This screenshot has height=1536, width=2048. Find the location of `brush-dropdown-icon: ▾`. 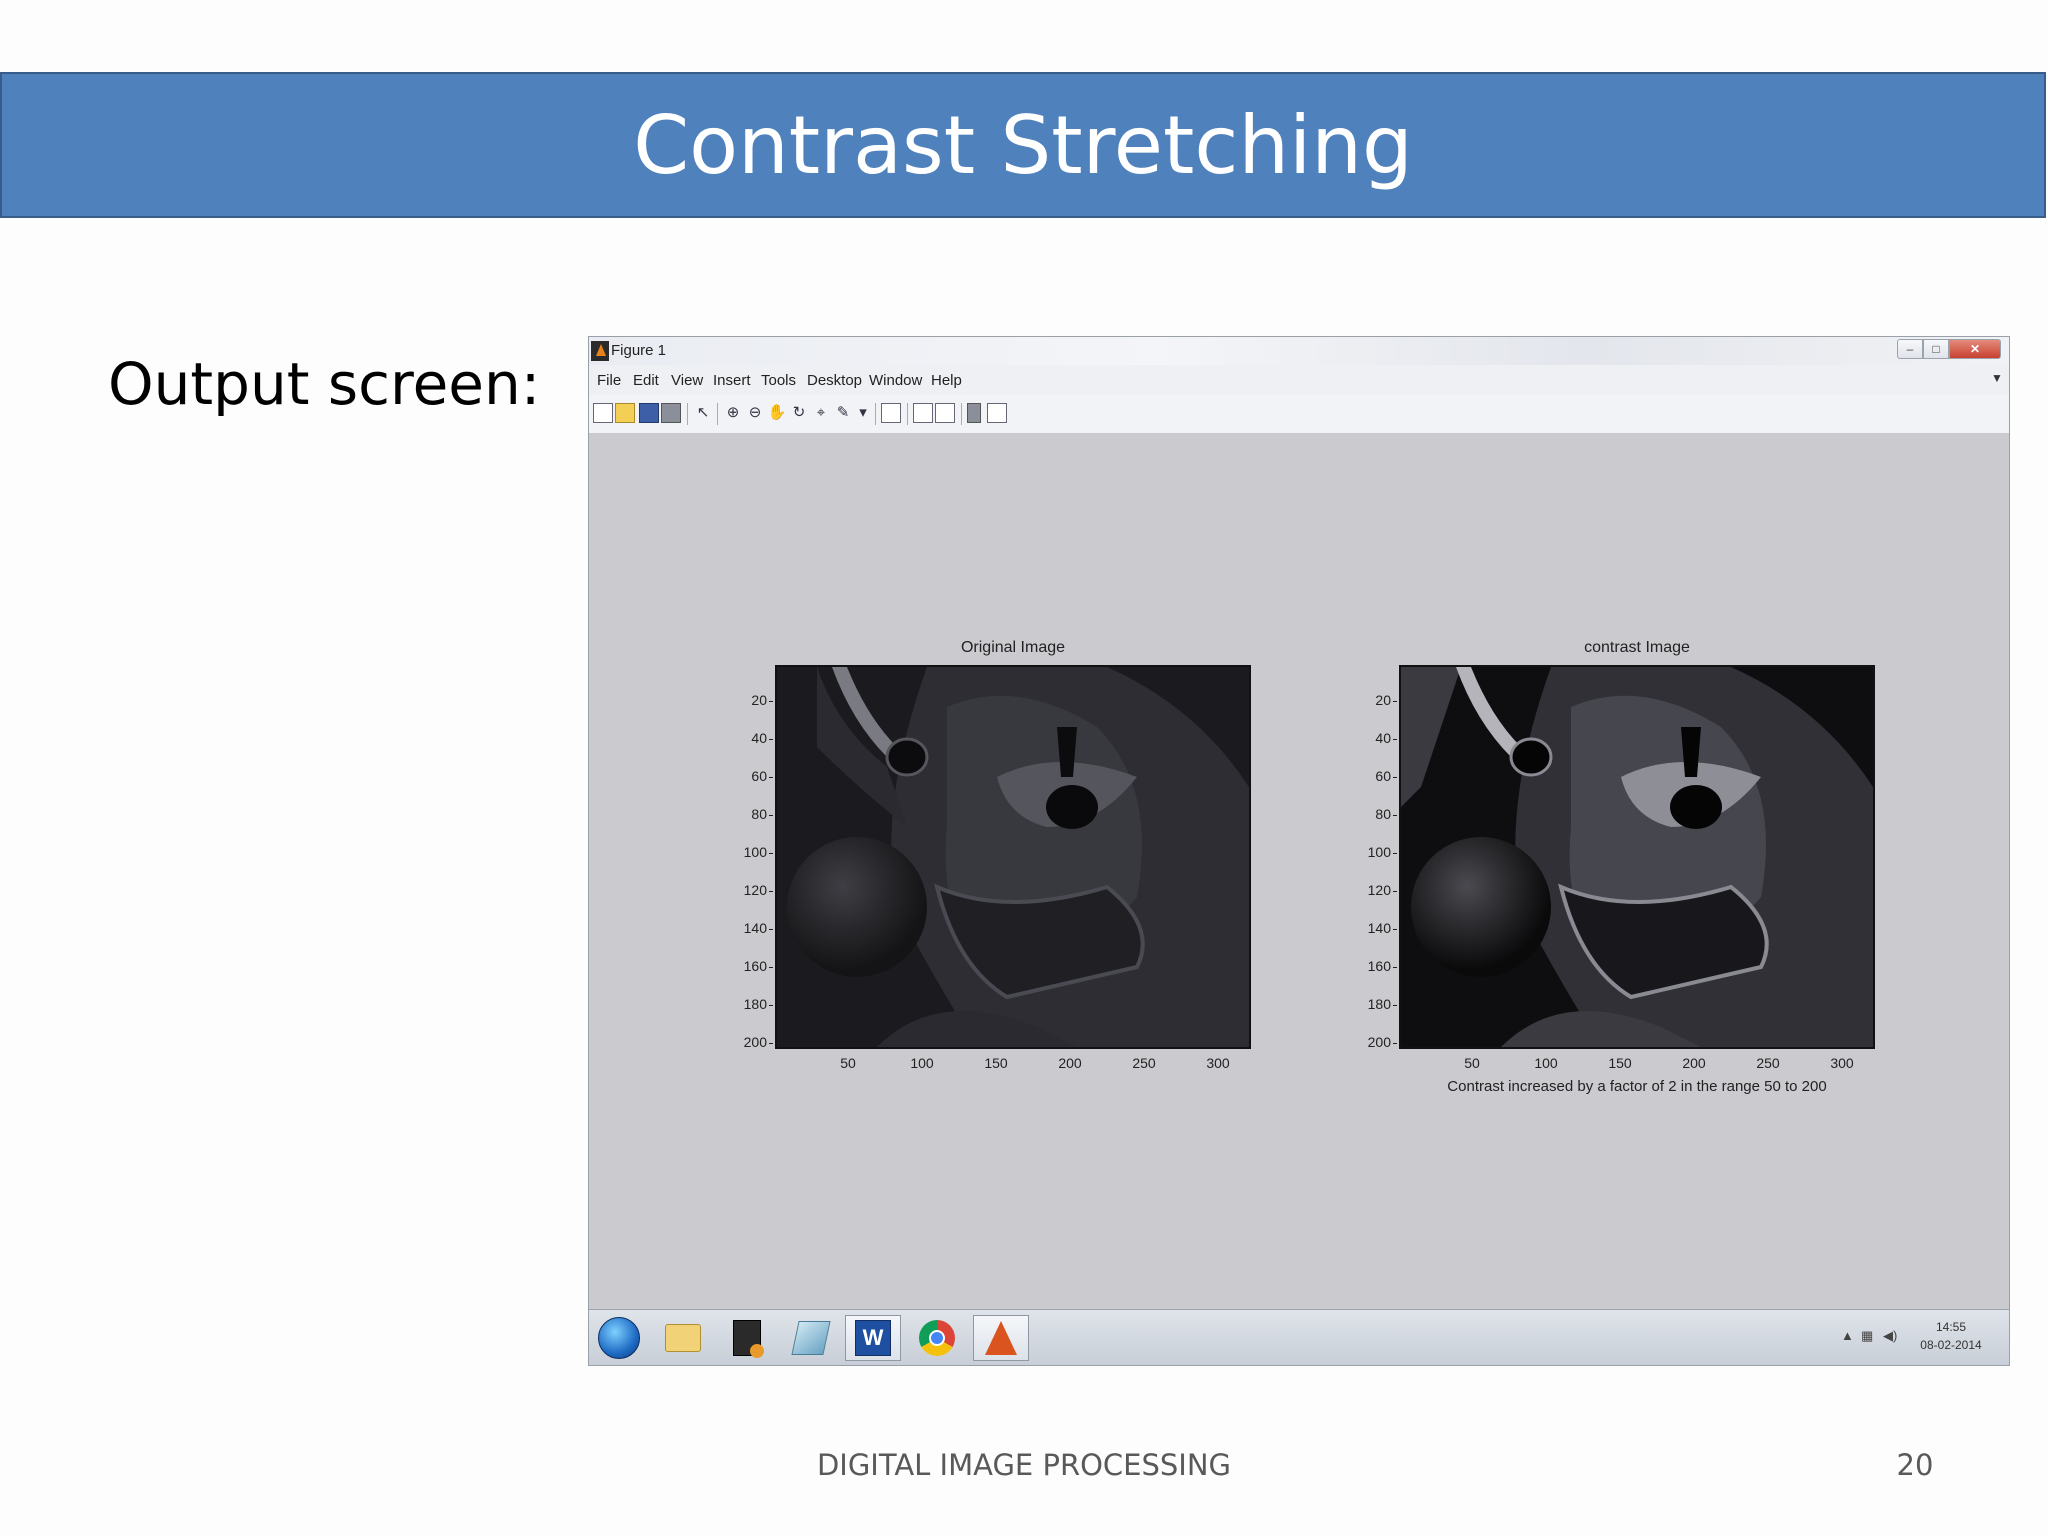

brush-dropdown-icon: ▾ is located at coordinates (863, 413).